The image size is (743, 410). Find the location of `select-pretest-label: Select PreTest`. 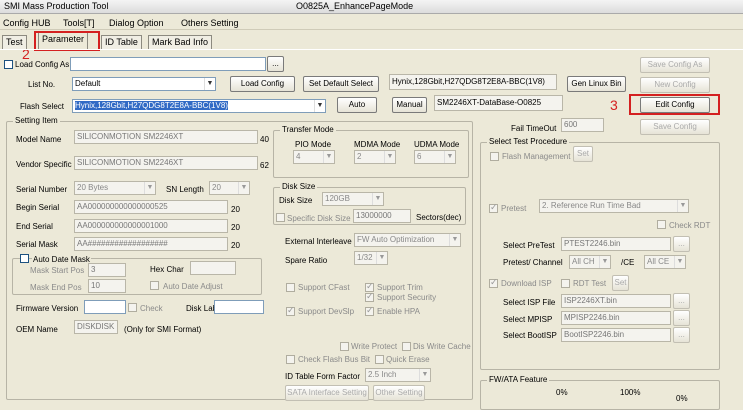

select-pretest-label: Select PreTest is located at coordinates (529, 245).